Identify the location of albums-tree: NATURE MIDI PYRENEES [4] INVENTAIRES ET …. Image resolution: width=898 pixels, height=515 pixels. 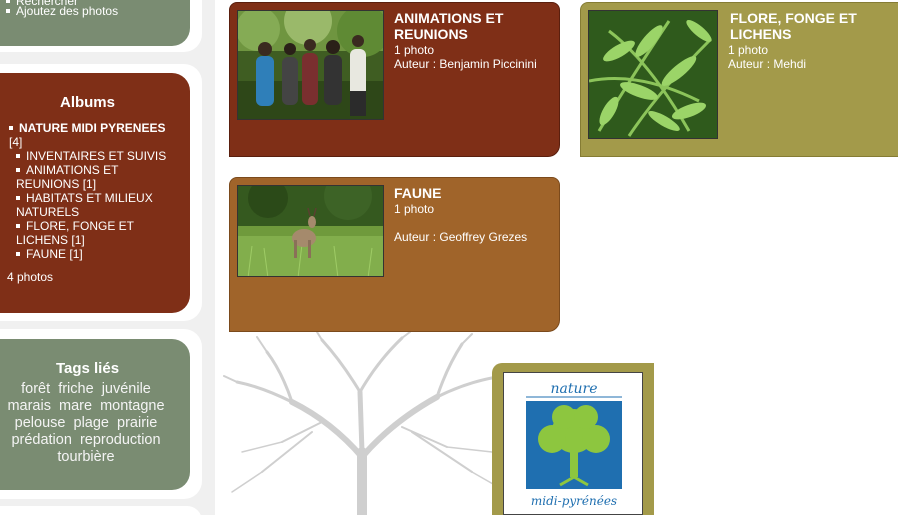
(94, 191).